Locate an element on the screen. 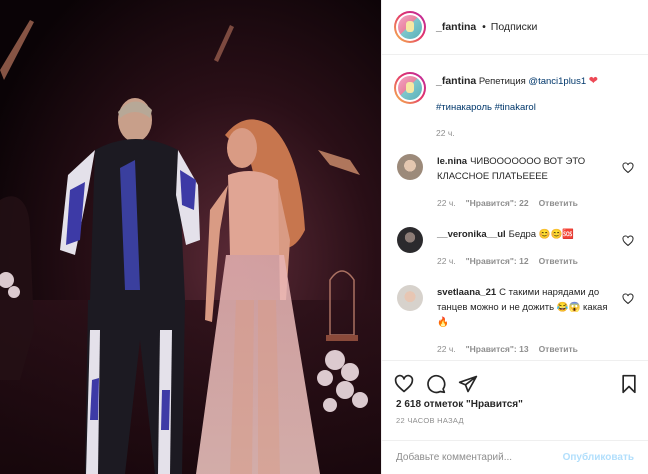  likes-summary: 2 618 отметок "Нравится" is located at coordinates (515, 403).